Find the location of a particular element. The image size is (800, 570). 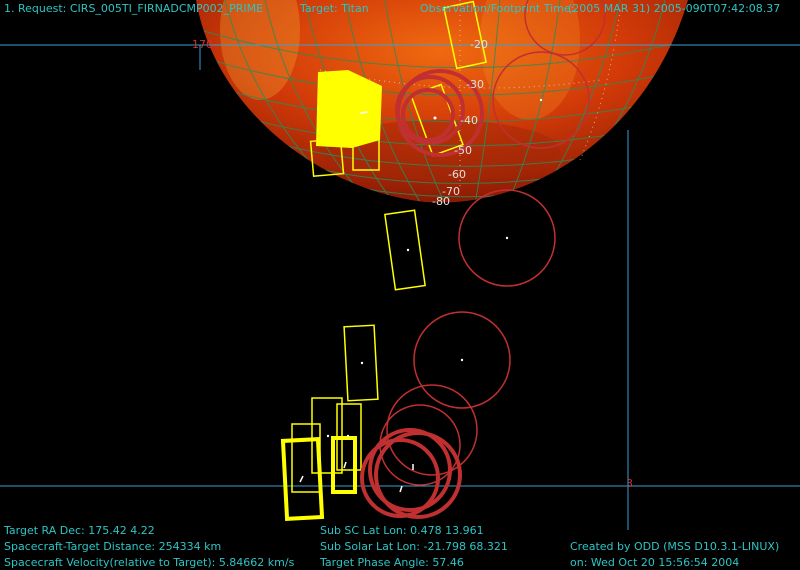

created-on: on: Wed Oct 20 15:56:54 2004 is located at coordinates (655, 562).